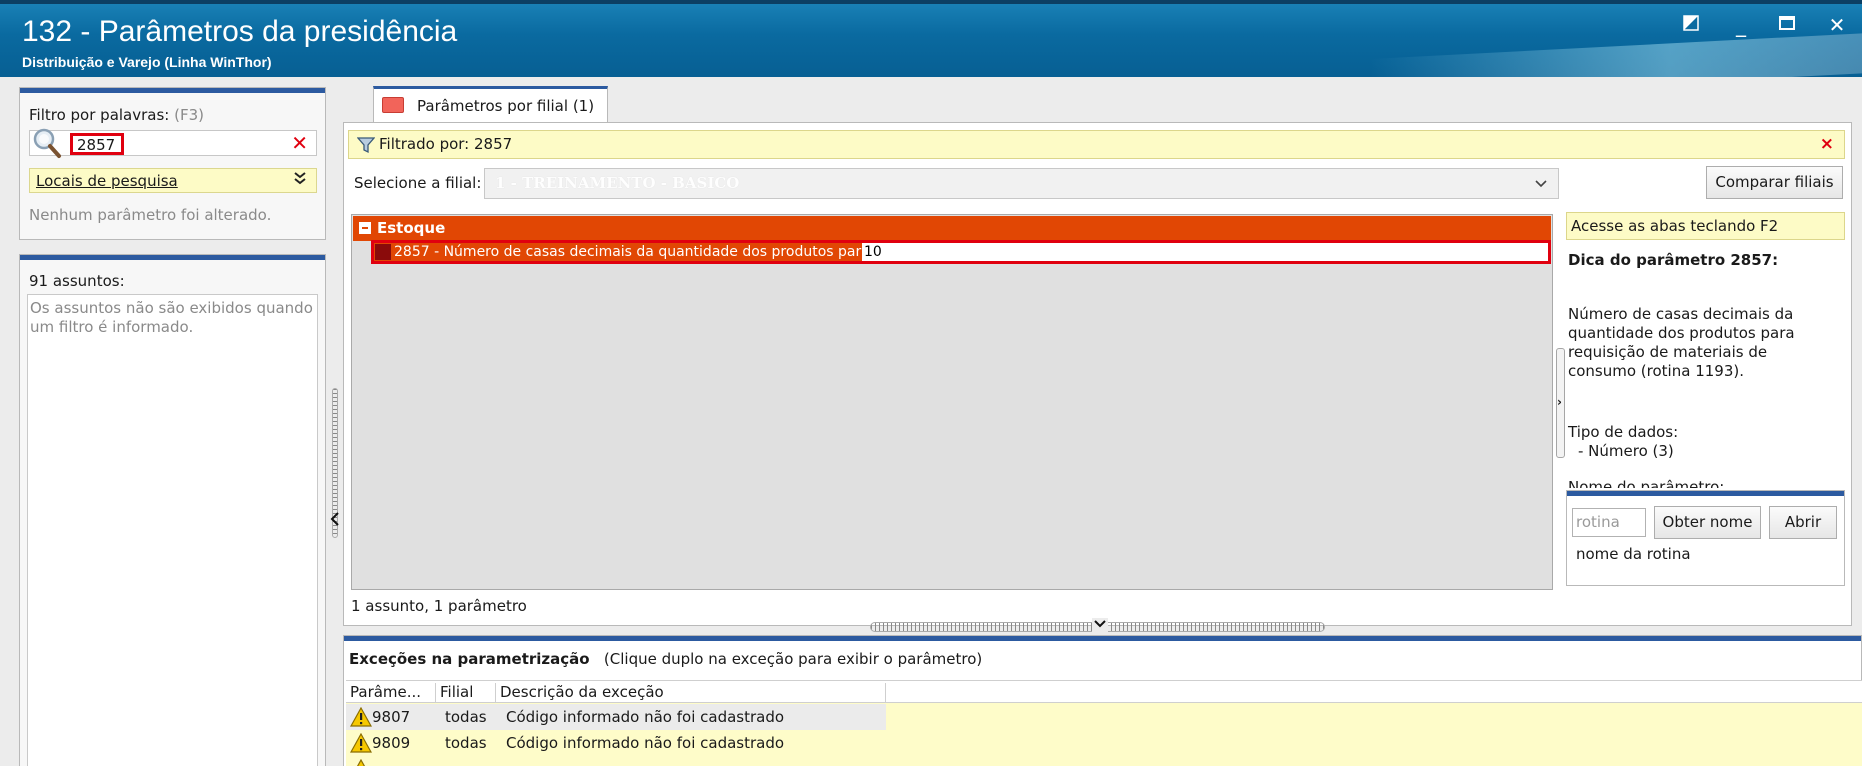 The width and height of the screenshot is (1862, 766). What do you see at coordinates (366, 147) in the screenshot?
I see `funnel-icon` at bounding box center [366, 147].